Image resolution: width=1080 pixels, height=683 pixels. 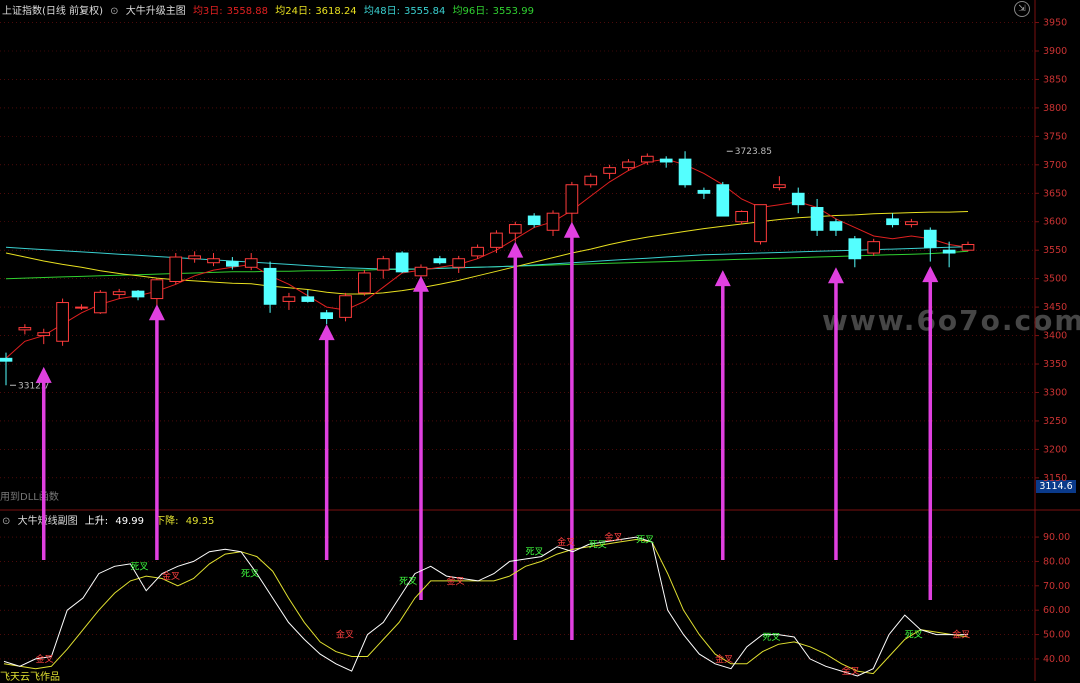 What do you see at coordinates (1055, 336) in the screenshot?
I see `y-tick-label: 3400` at bounding box center [1055, 336].